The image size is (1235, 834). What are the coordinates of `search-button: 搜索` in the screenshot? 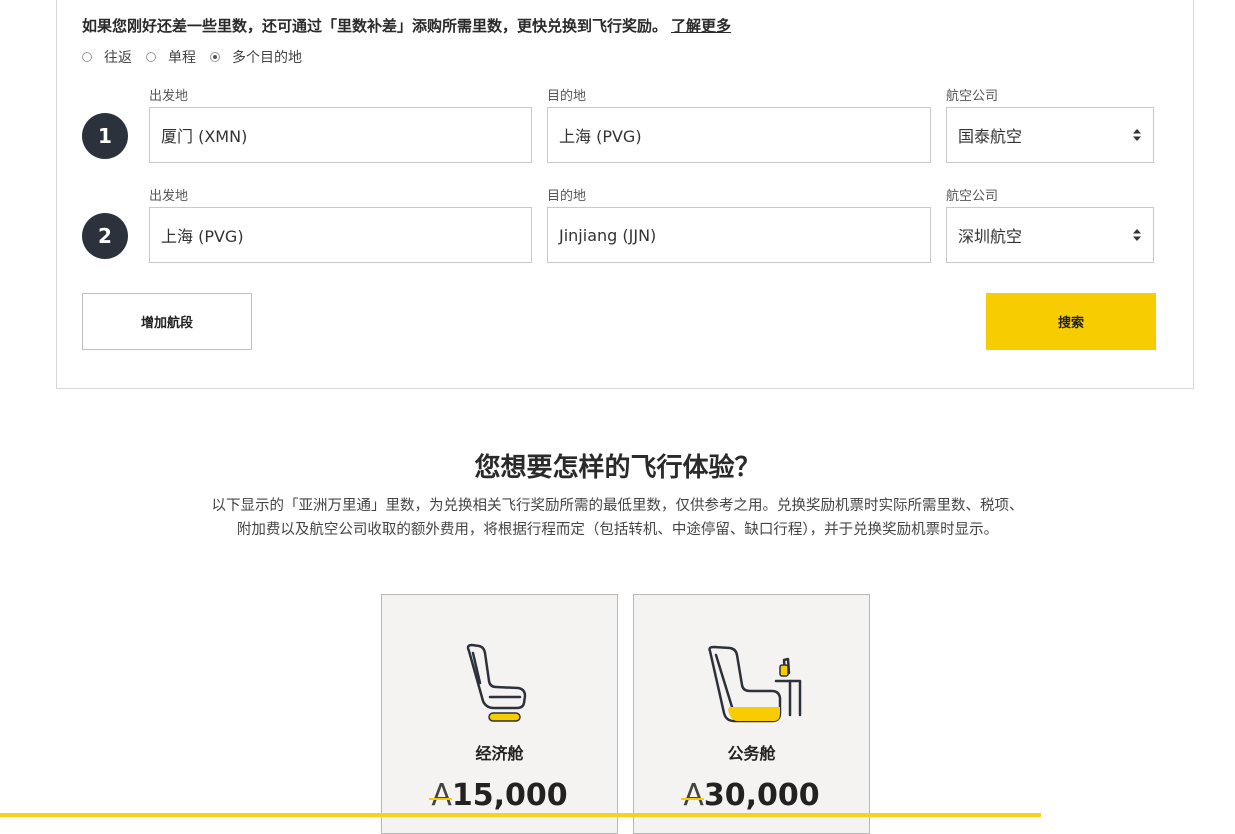 It's located at (1071, 321).